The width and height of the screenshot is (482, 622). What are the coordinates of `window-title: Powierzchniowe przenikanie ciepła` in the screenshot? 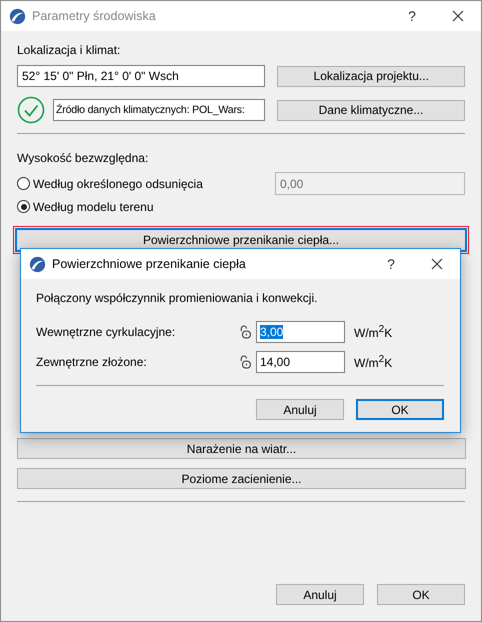 It's located at (149, 264).